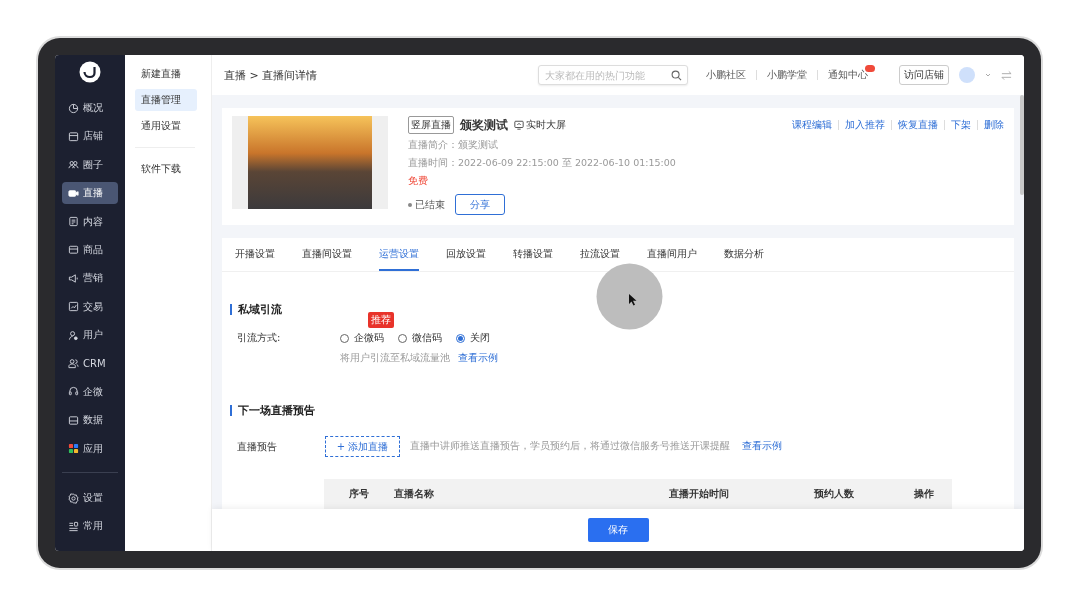  I want to click on breadcrumb: 直播 > 直播间详情, so click(271, 75).